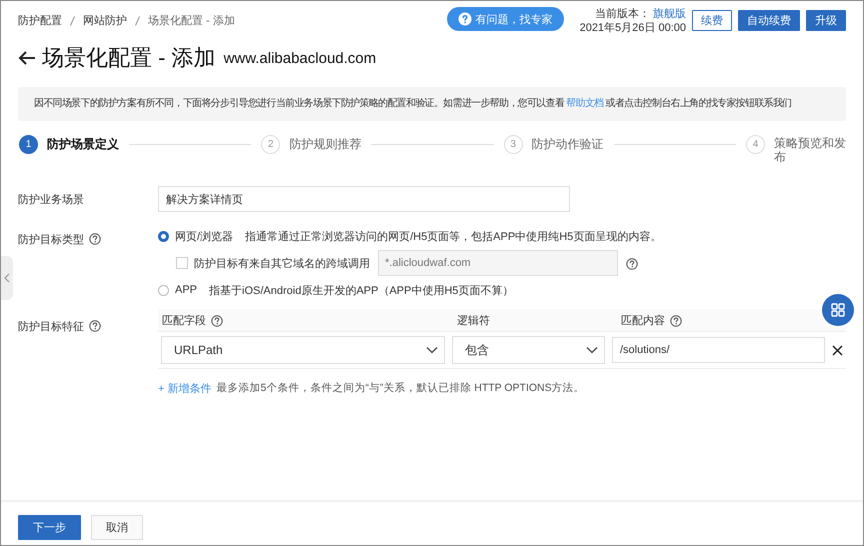  I want to click on step-number: 2, so click(270, 144).